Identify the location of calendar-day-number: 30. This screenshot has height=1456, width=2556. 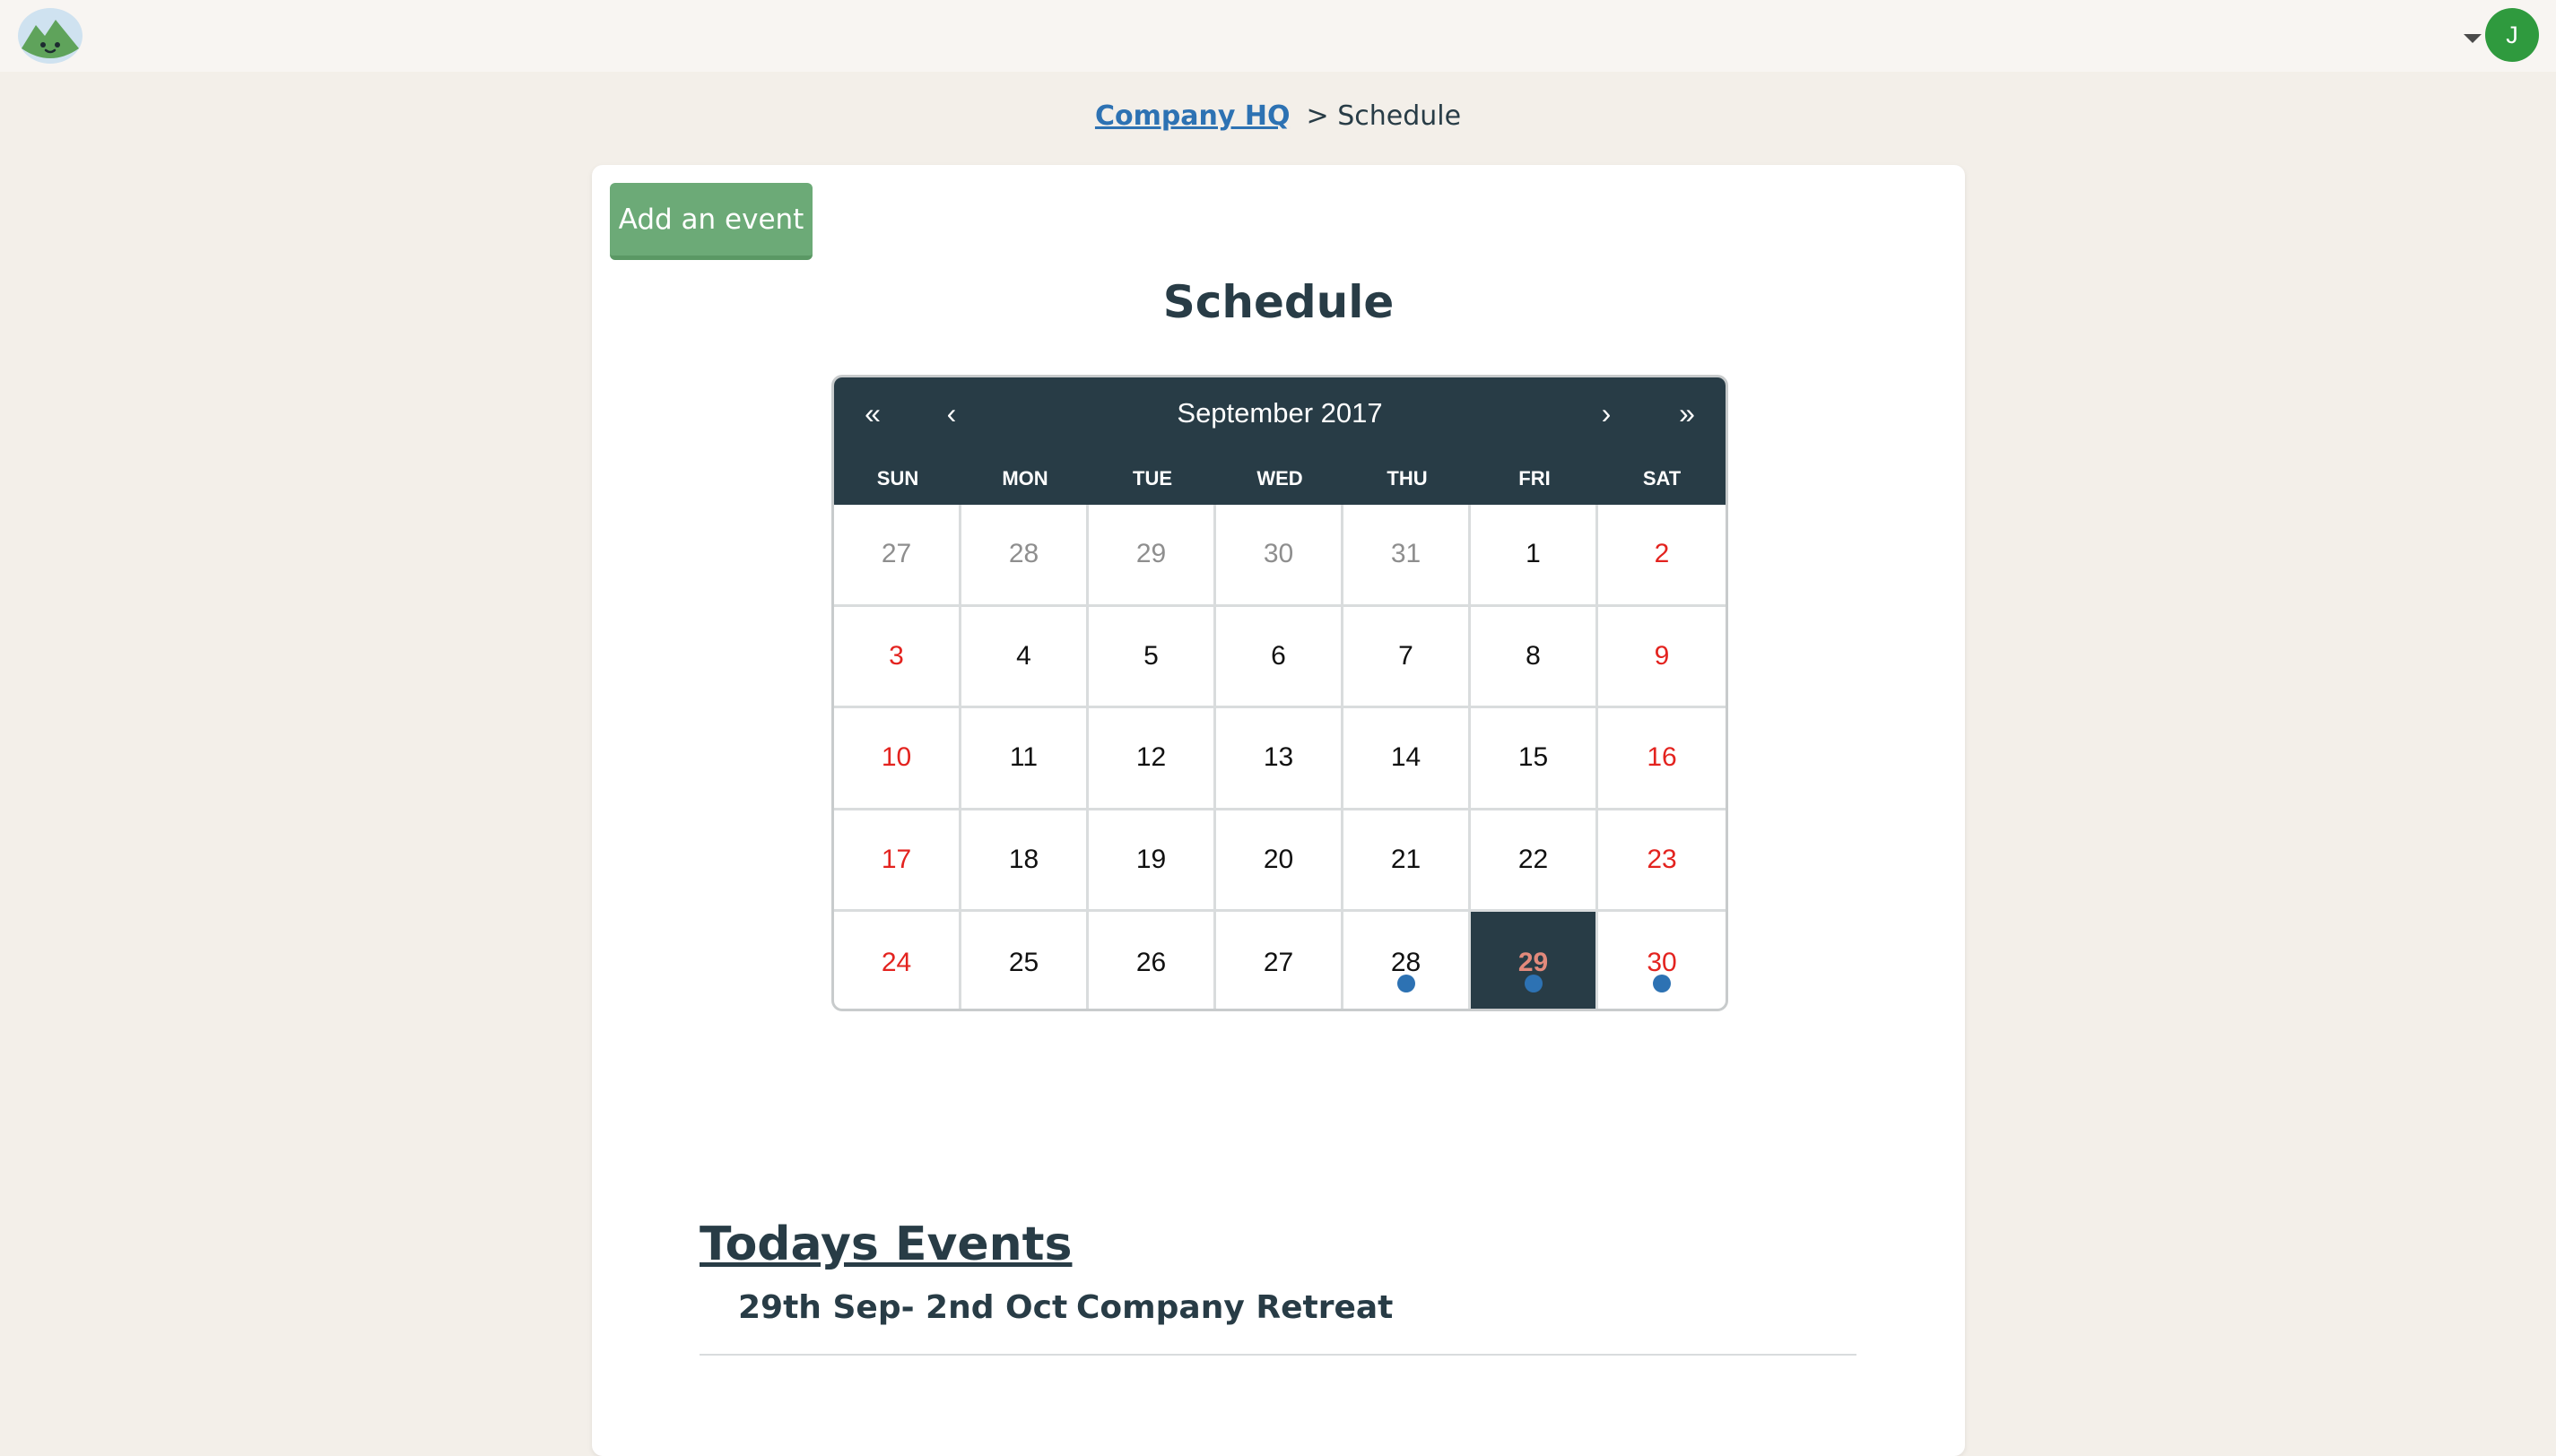
(1278, 554).